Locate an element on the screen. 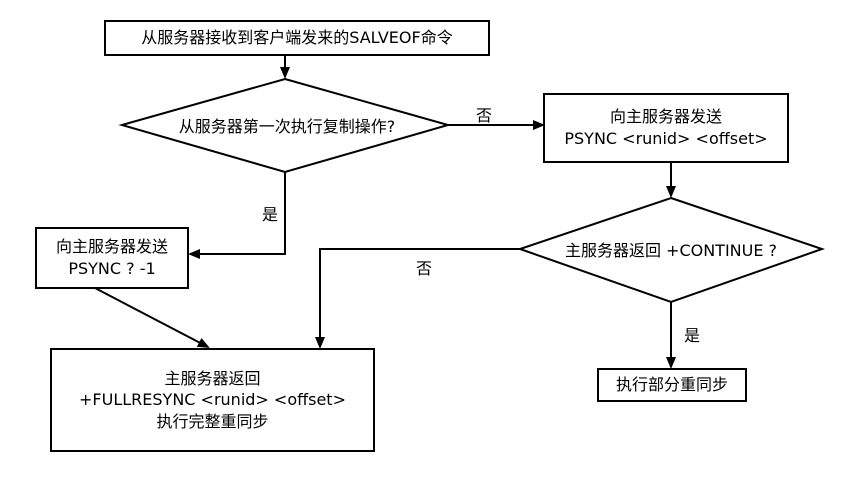 The height and width of the screenshot is (478, 846). start-node-label: 从服务器接收到客户端发来的SALVEOF命令 is located at coordinates (297, 38).